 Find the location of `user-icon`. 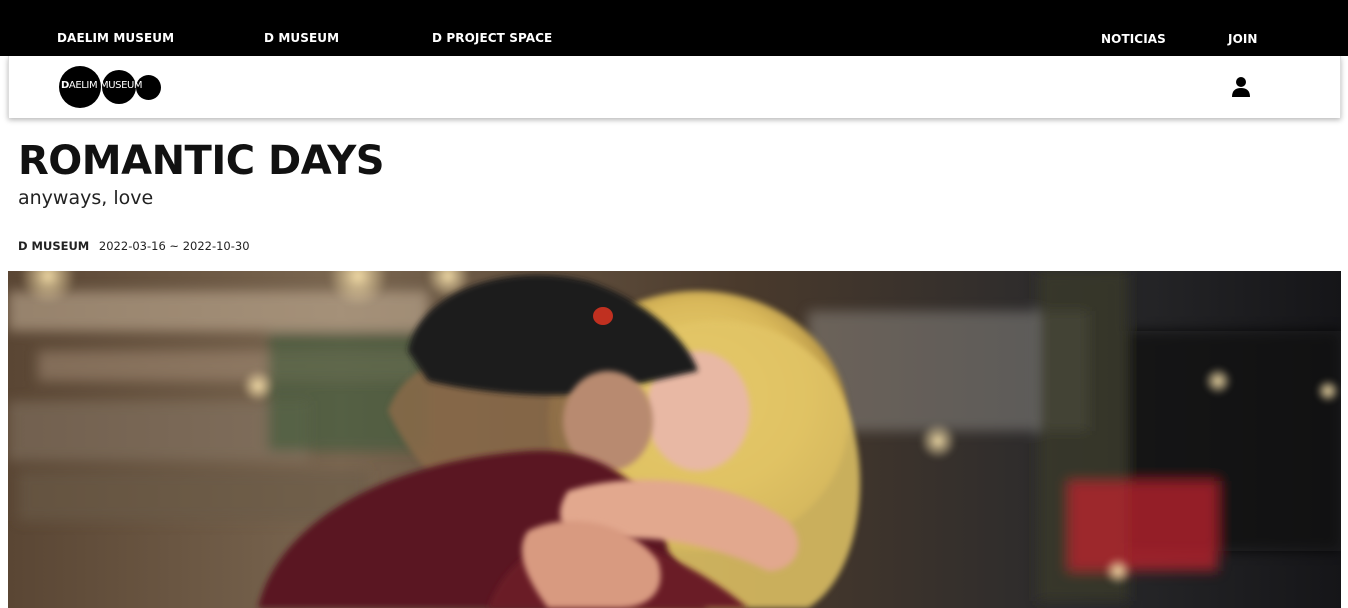

user-icon is located at coordinates (1241, 87).